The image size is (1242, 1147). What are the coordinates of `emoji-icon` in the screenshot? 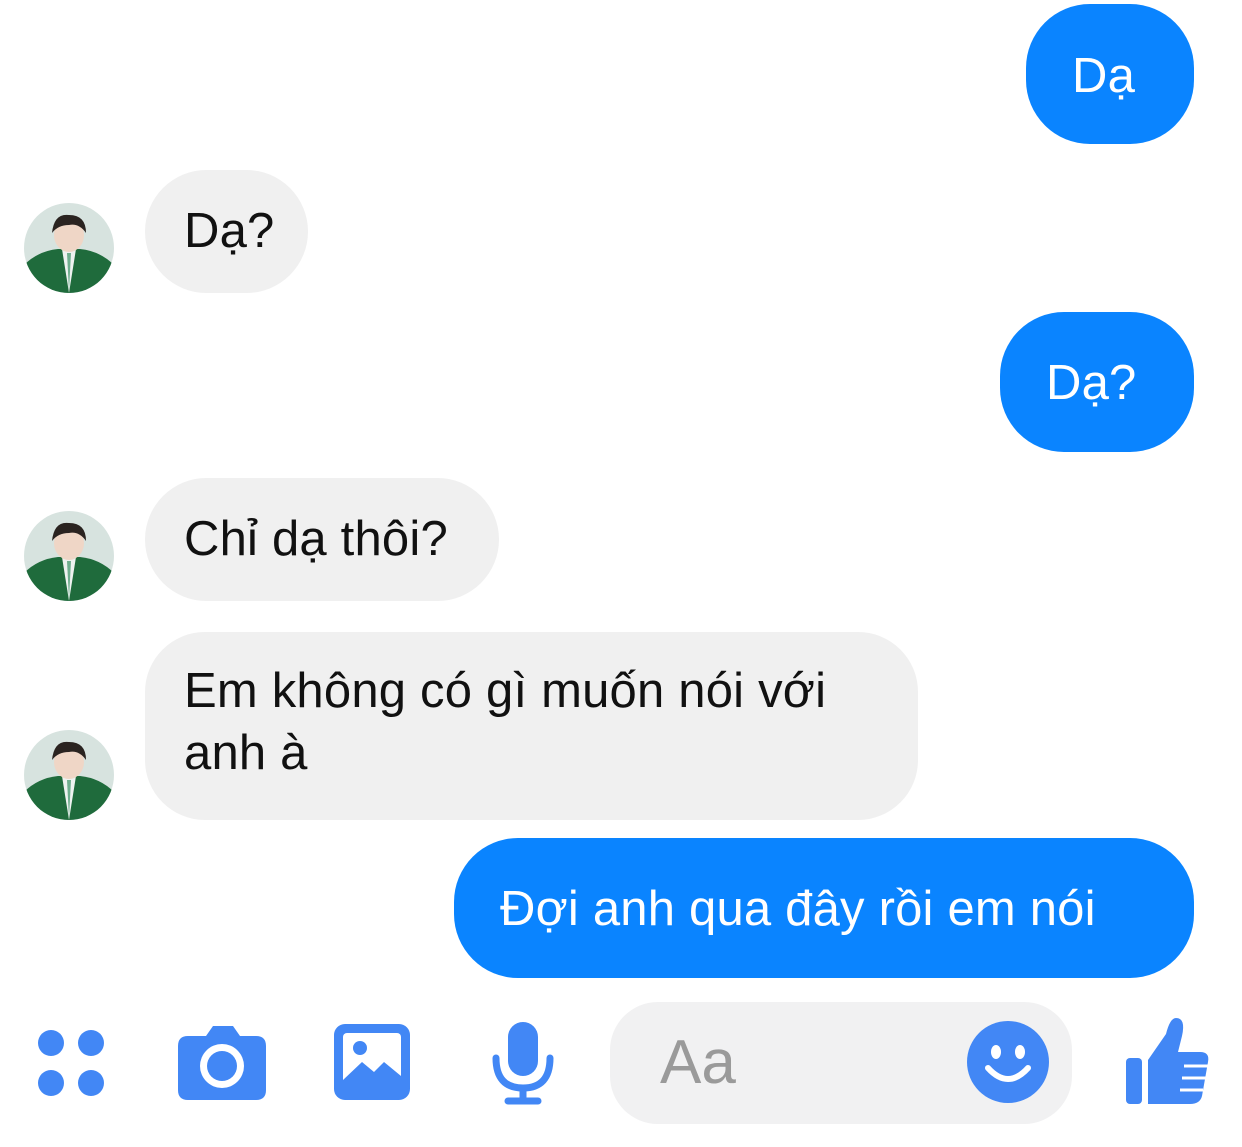 It's located at (1008, 1062).